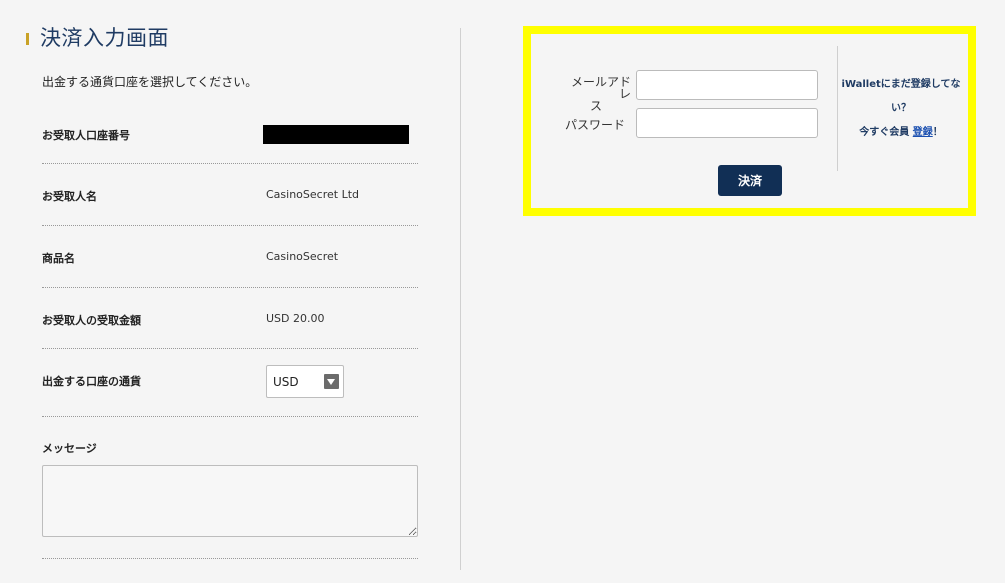 Image resolution: width=1005 pixels, height=583 pixels. I want to click on email-label-line2: ス, so click(595, 106).